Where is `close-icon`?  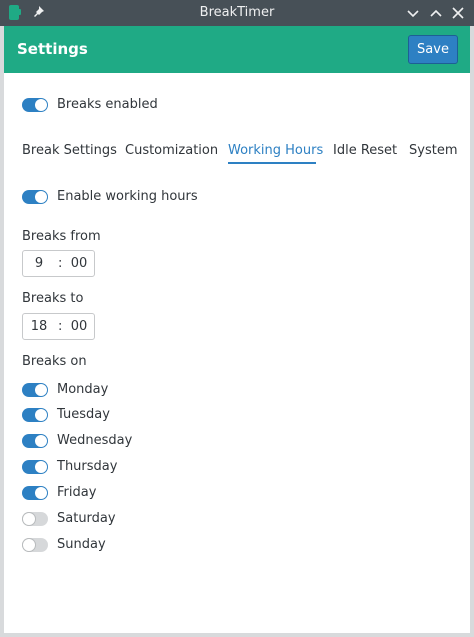
close-icon is located at coordinates (458, 13).